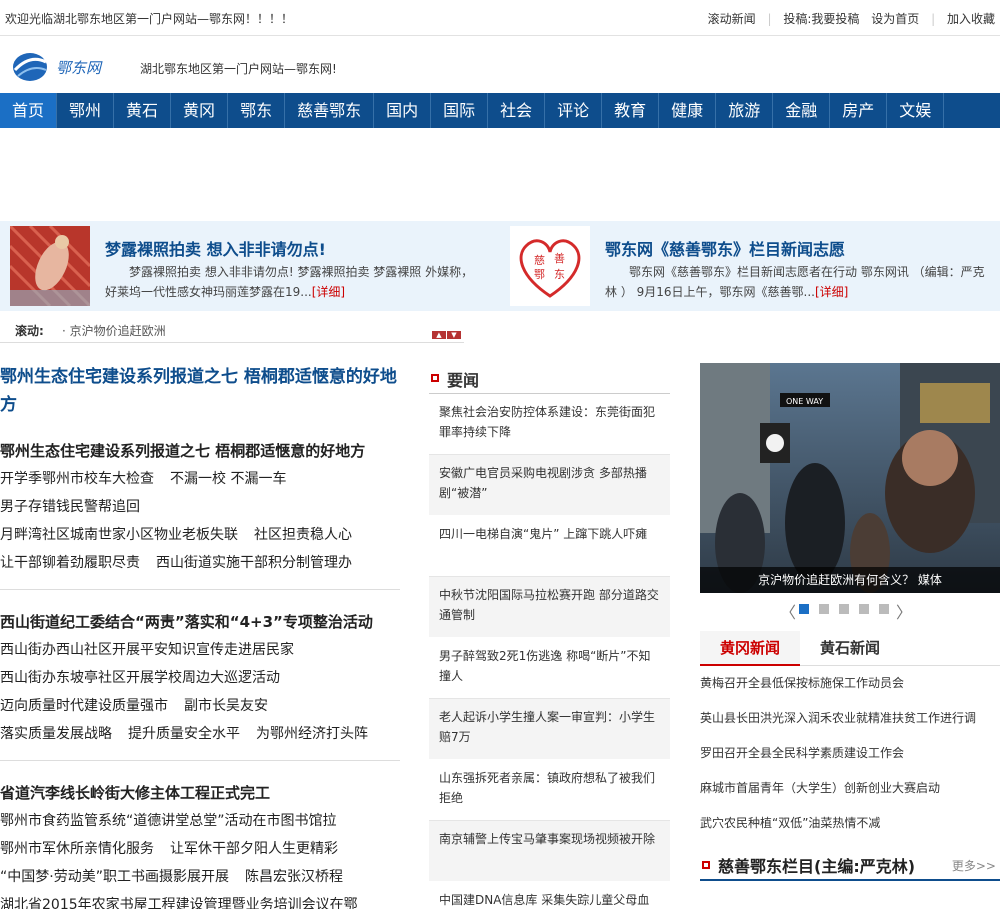 Image resolution: width=1000 pixels, height=909 pixels. Describe the element at coordinates (312, 734) in the screenshot. I see `news-link: 为鄂州经济打头阵` at that location.